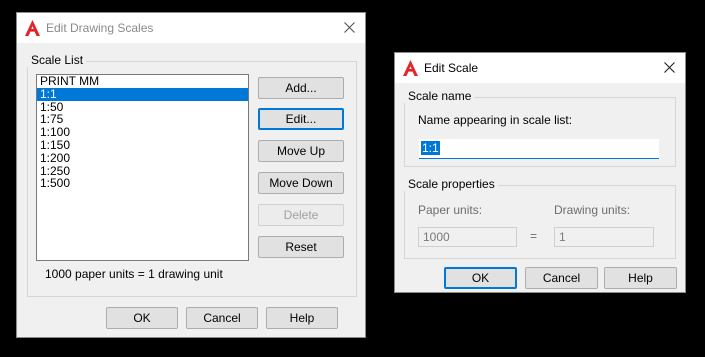  I want to click on list-item: PRINT MM, so click(142, 81).